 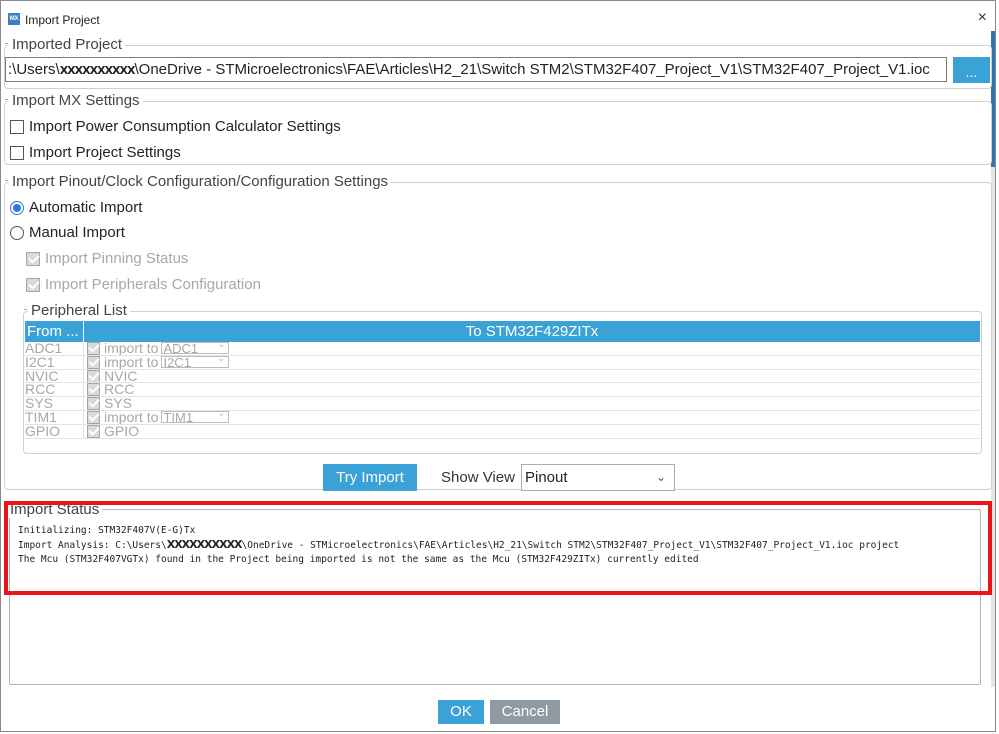 I want to click on peripherals-config-label: Import Peripherals Configuration, so click(x=153, y=284).